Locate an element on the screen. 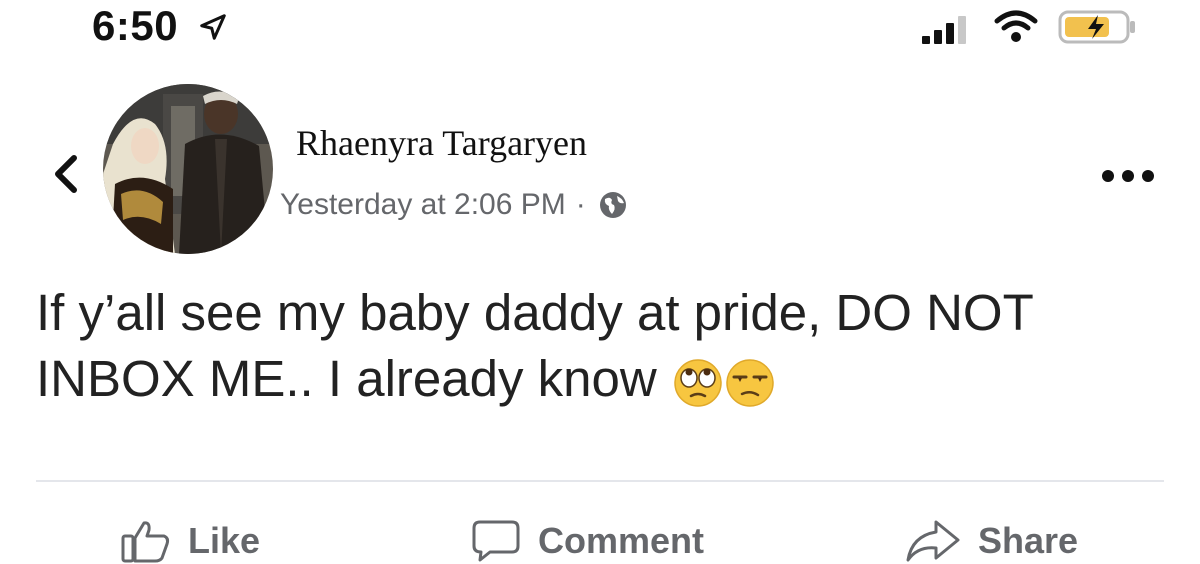 The width and height of the screenshot is (1200, 564). share-button: Share is located at coordinates (991, 541).